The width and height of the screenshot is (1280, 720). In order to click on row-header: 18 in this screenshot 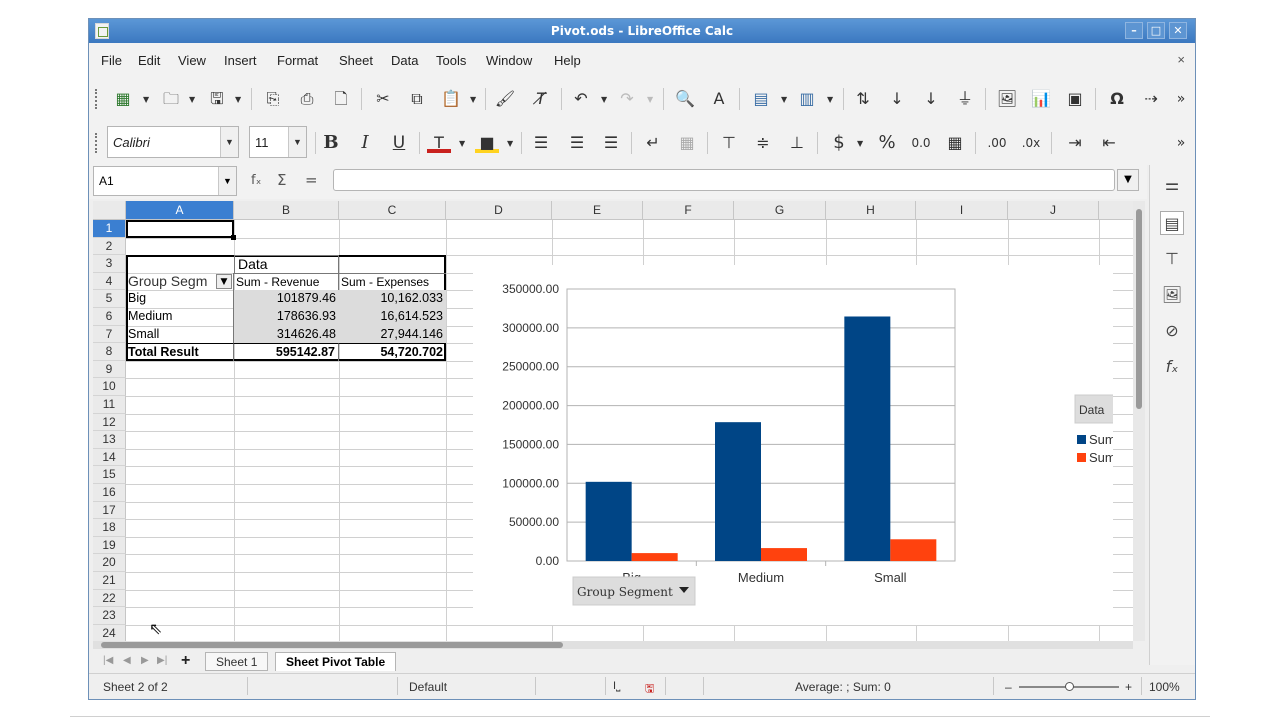, I will do `click(109, 528)`.